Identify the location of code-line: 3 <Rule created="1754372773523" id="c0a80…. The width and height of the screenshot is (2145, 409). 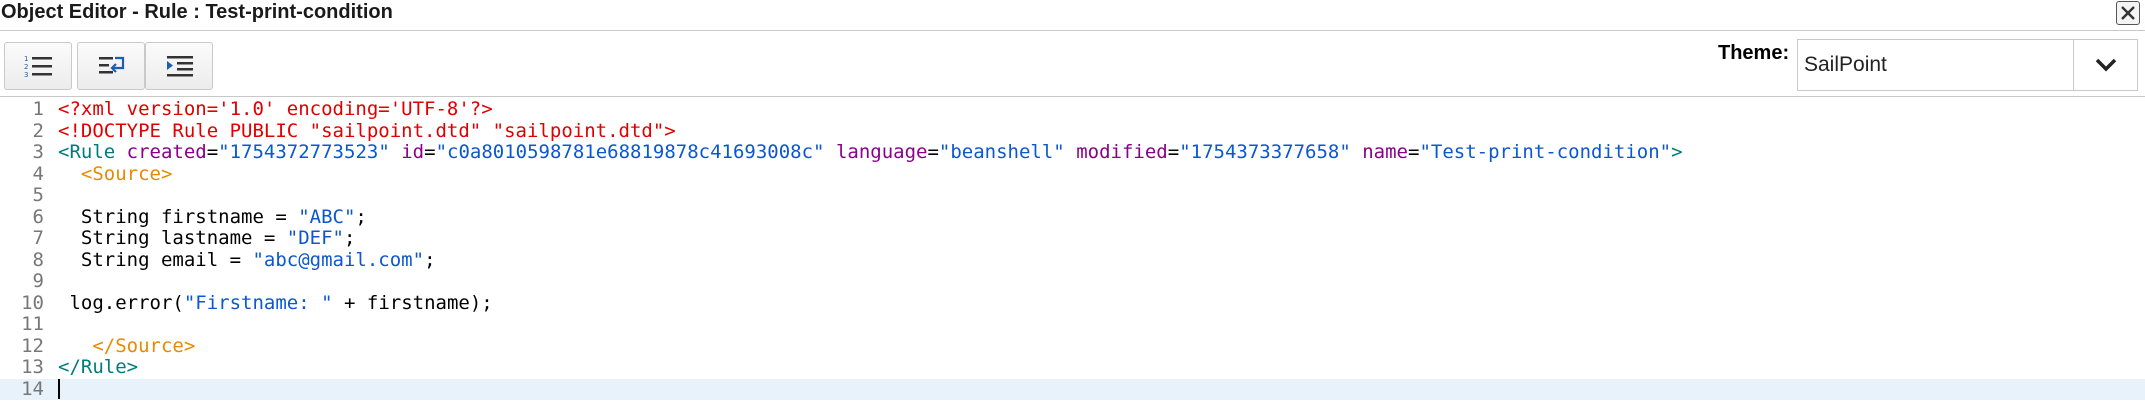
(1072, 152).